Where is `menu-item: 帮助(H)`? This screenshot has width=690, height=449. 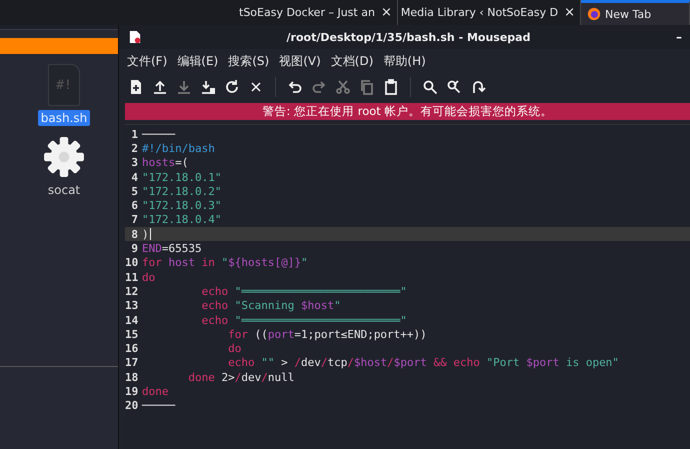 menu-item: 帮助(H) is located at coordinates (404, 61).